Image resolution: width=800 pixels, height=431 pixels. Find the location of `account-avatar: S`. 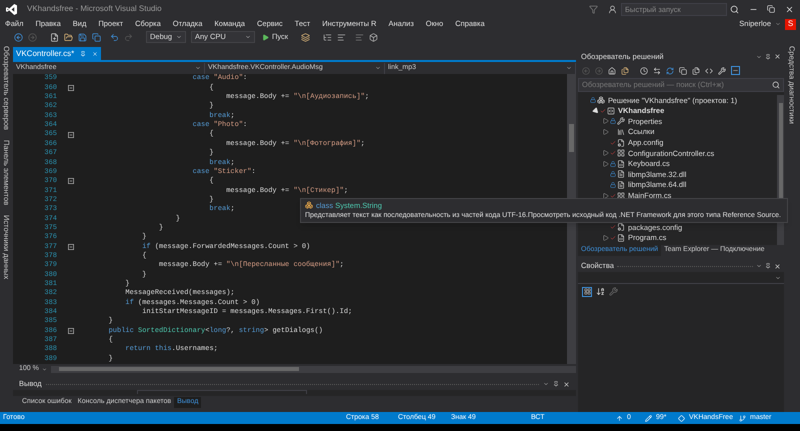

account-avatar: S is located at coordinates (790, 24).